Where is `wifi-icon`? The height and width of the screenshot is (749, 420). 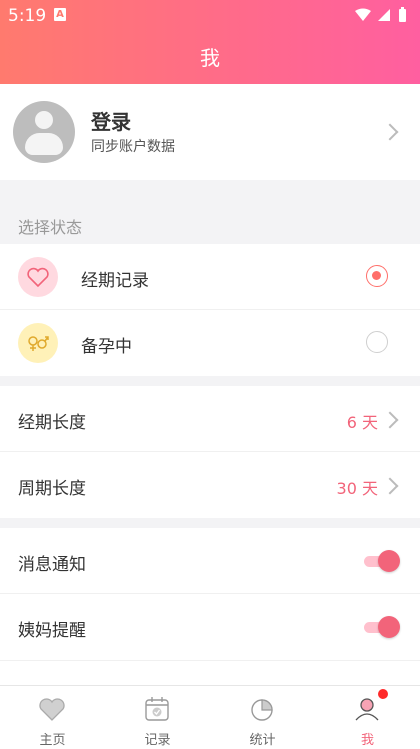 wifi-icon is located at coordinates (363, 14).